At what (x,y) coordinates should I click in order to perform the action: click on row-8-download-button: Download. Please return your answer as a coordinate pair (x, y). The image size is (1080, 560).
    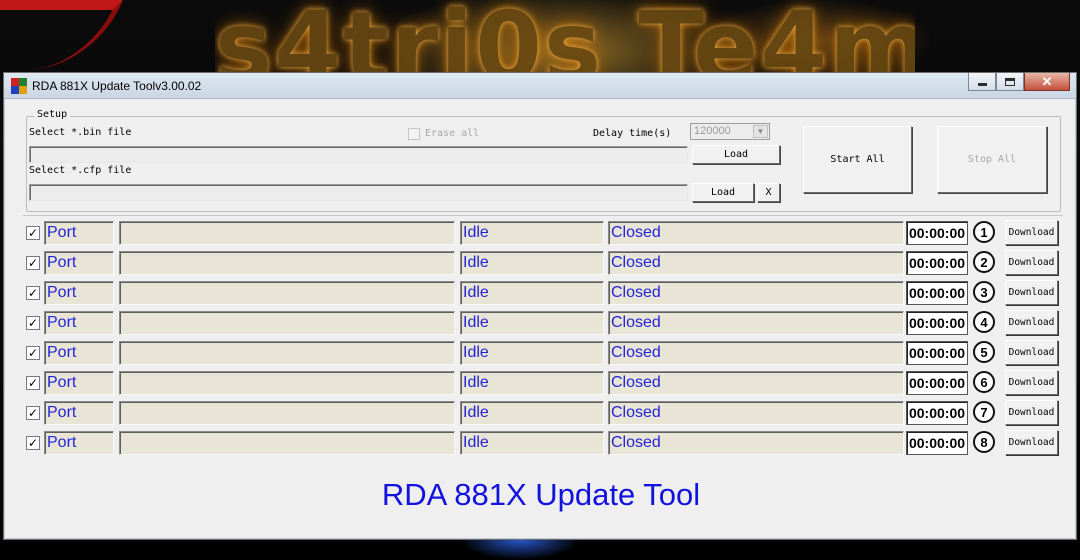
    Looking at the image, I should click on (1031, 442).